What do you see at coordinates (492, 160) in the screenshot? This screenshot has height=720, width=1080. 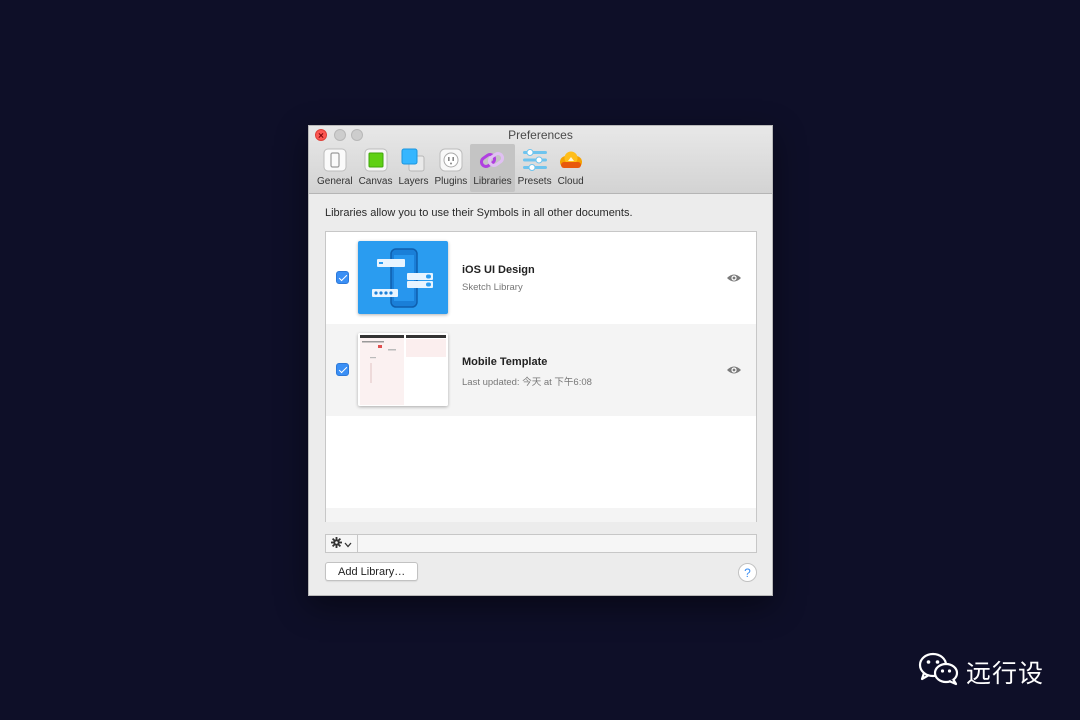 I see `libraries-icon` at bounding box center [492, 160].